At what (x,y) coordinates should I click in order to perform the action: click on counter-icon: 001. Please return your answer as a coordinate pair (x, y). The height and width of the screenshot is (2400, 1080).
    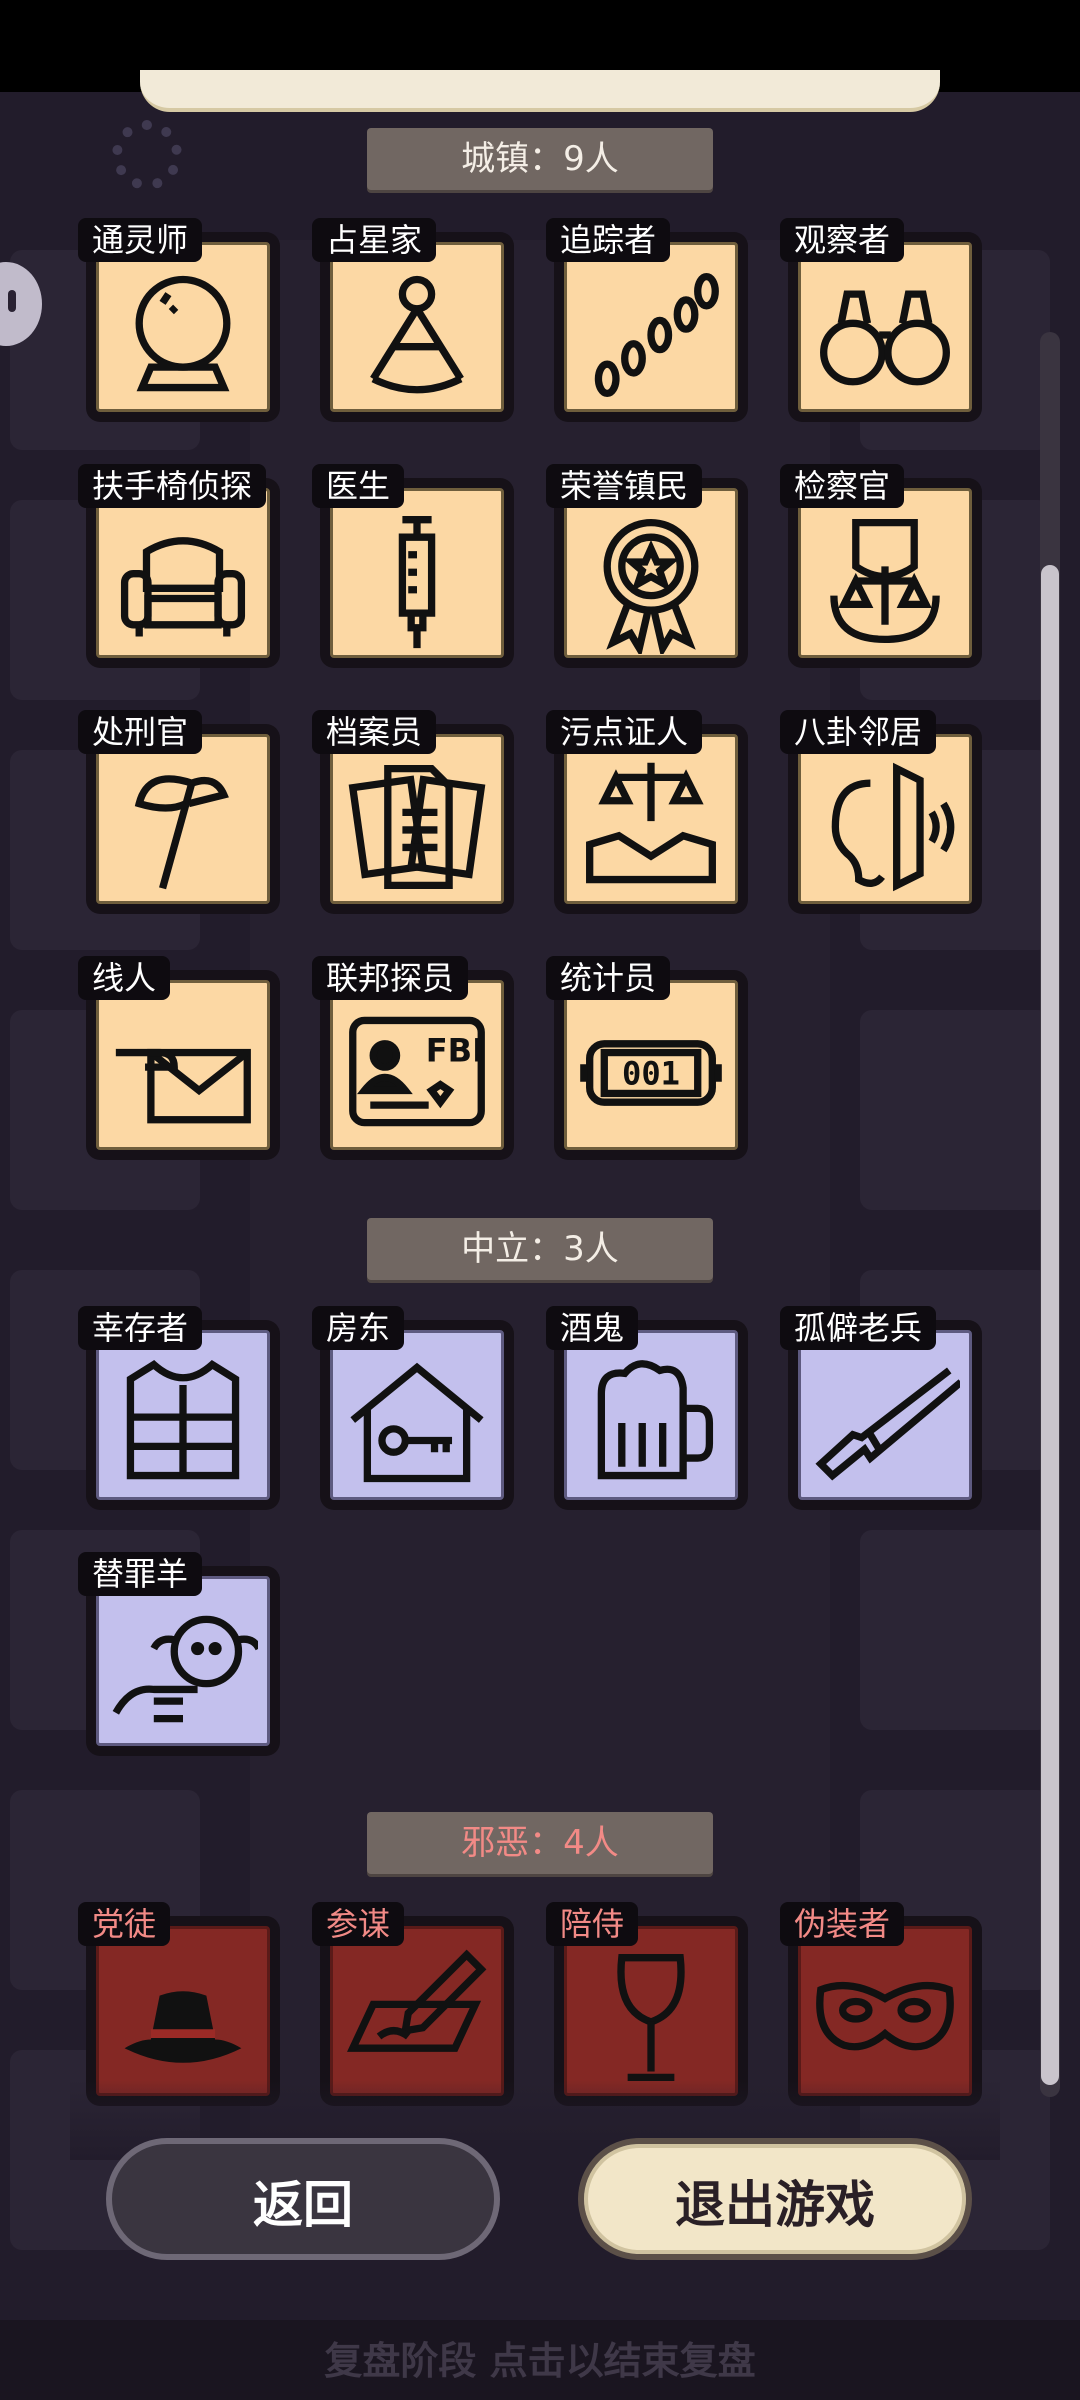
    Looking at the image, I should click on (651, 1073).